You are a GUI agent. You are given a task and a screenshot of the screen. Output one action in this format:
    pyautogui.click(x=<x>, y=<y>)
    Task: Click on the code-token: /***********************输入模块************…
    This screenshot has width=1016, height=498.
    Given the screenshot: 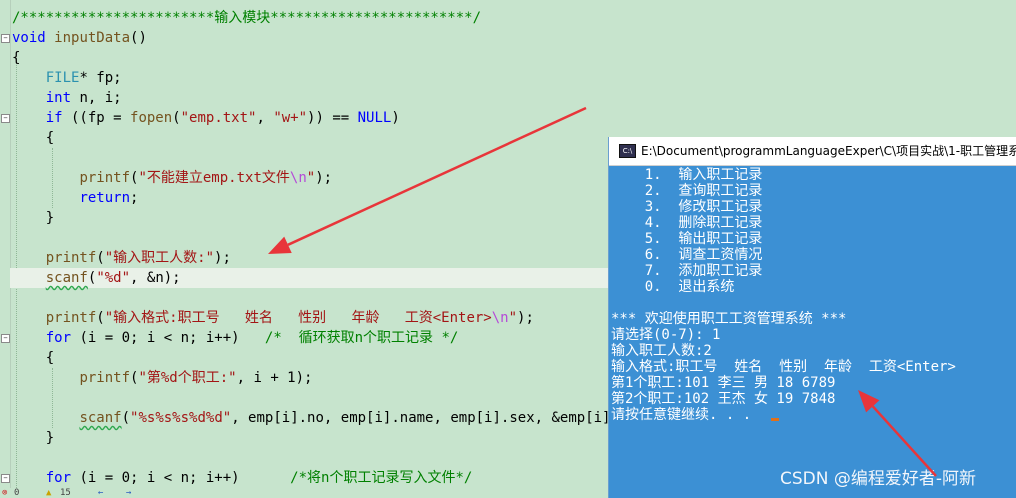 What is the action you would take?
    pyautogui.click(x=247, y=18)
    